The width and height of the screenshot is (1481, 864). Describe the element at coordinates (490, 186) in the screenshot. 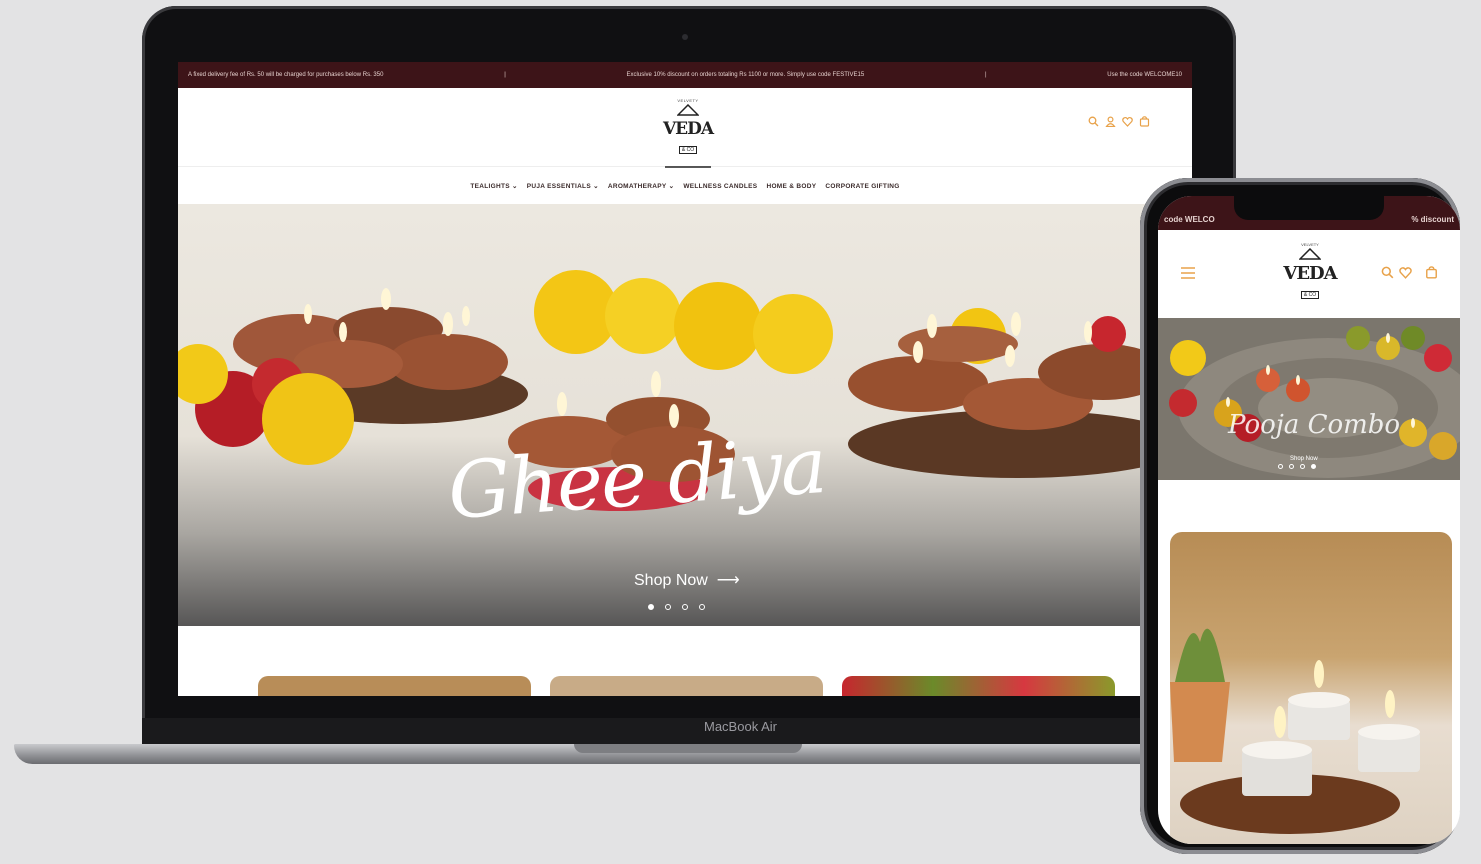

I see `nav-label: TEALIGHTS` at that location.